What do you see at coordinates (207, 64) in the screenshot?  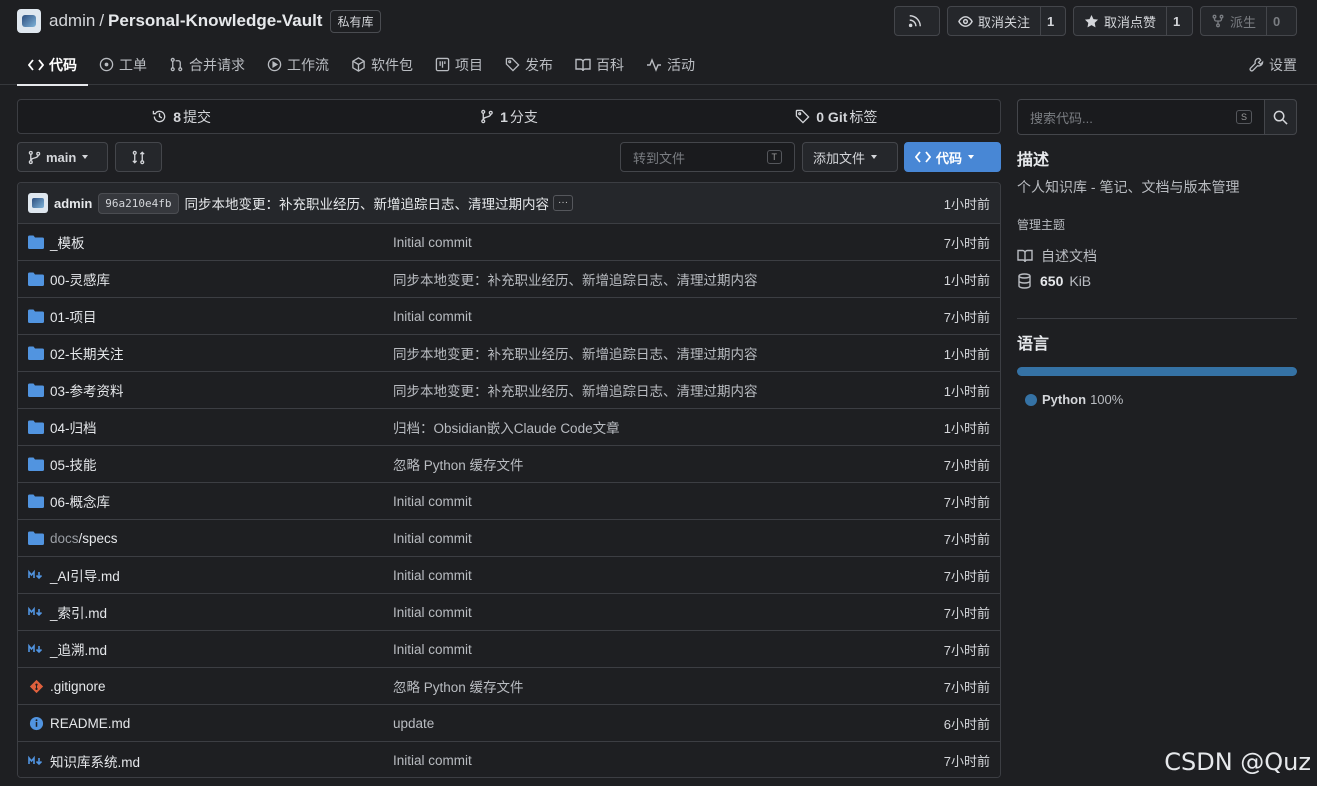 I see `tab-pull-requests: 合并请求` at bounding box center [207, 64].